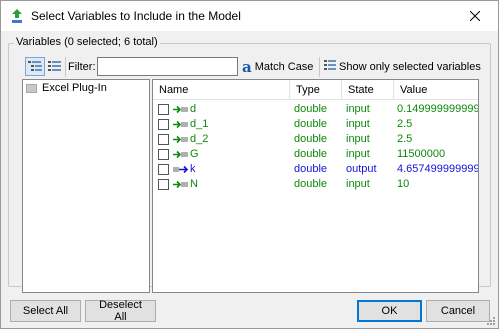 Image resolution: width=499 pixels, height=329 pixels. Describe the element at coordinates (193, 109) in the screenshot. I see `cell-name: d` at that location.